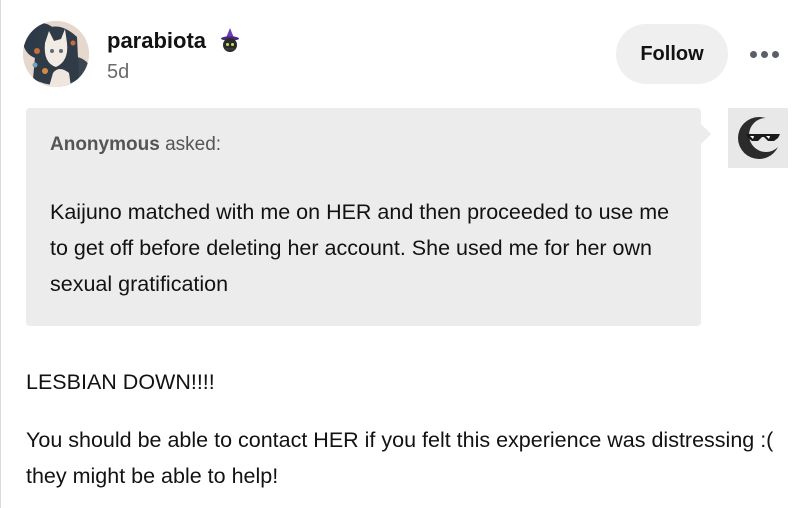 Image resolution: width=810 pixels, height=508 pixels. What do you see at coordinates (230, 40) in the screenshot?
I see `witch-hat-badge-icon` at bounding box center [230, 40].